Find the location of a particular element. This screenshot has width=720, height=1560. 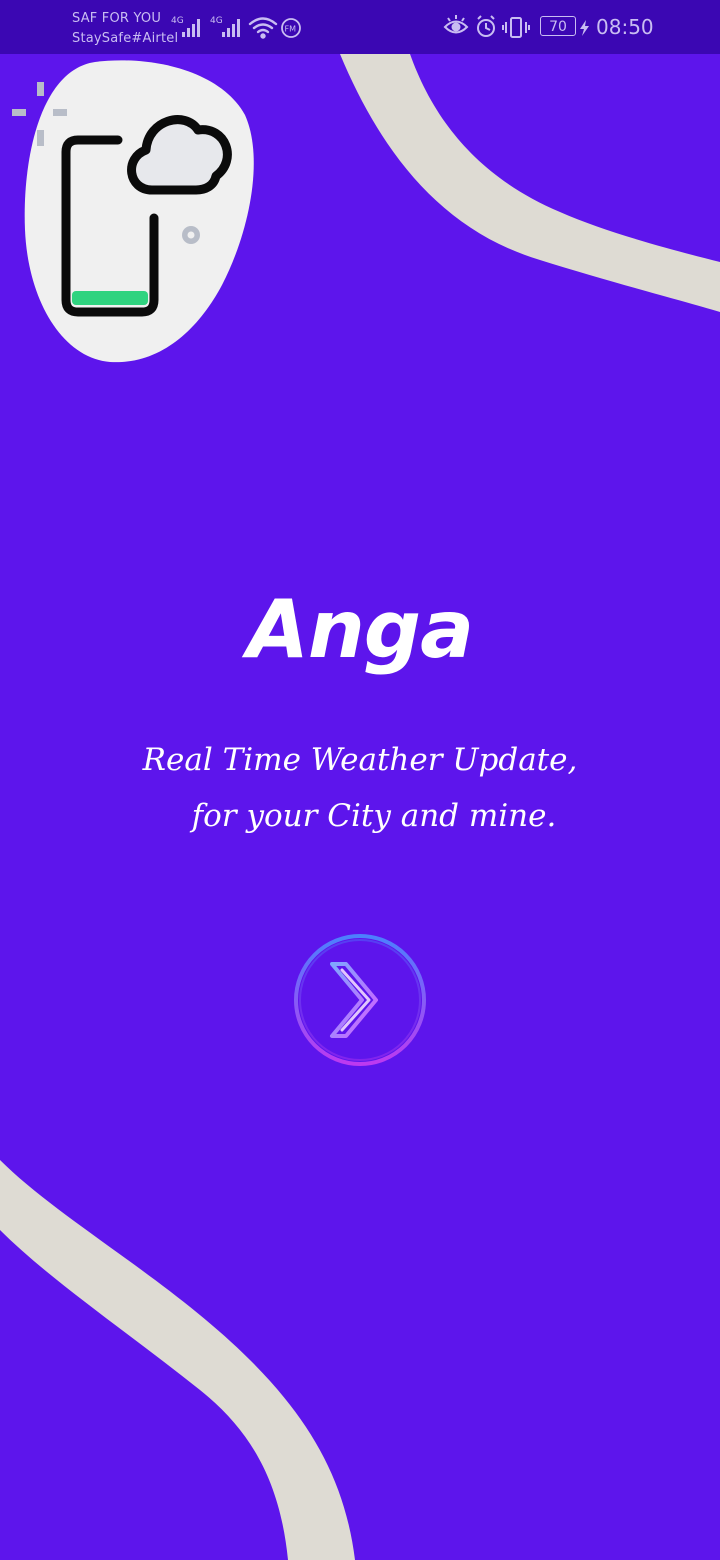

tagline-line2: for your City and mine. is located at coordinates (374, 816).